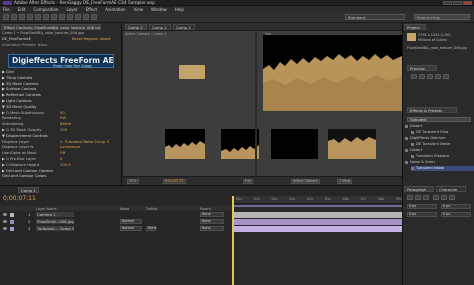 The width and height of the screenshot is (474, 285). I want to click on effects-list-item: Turbulent Noise, so click(442, 168).